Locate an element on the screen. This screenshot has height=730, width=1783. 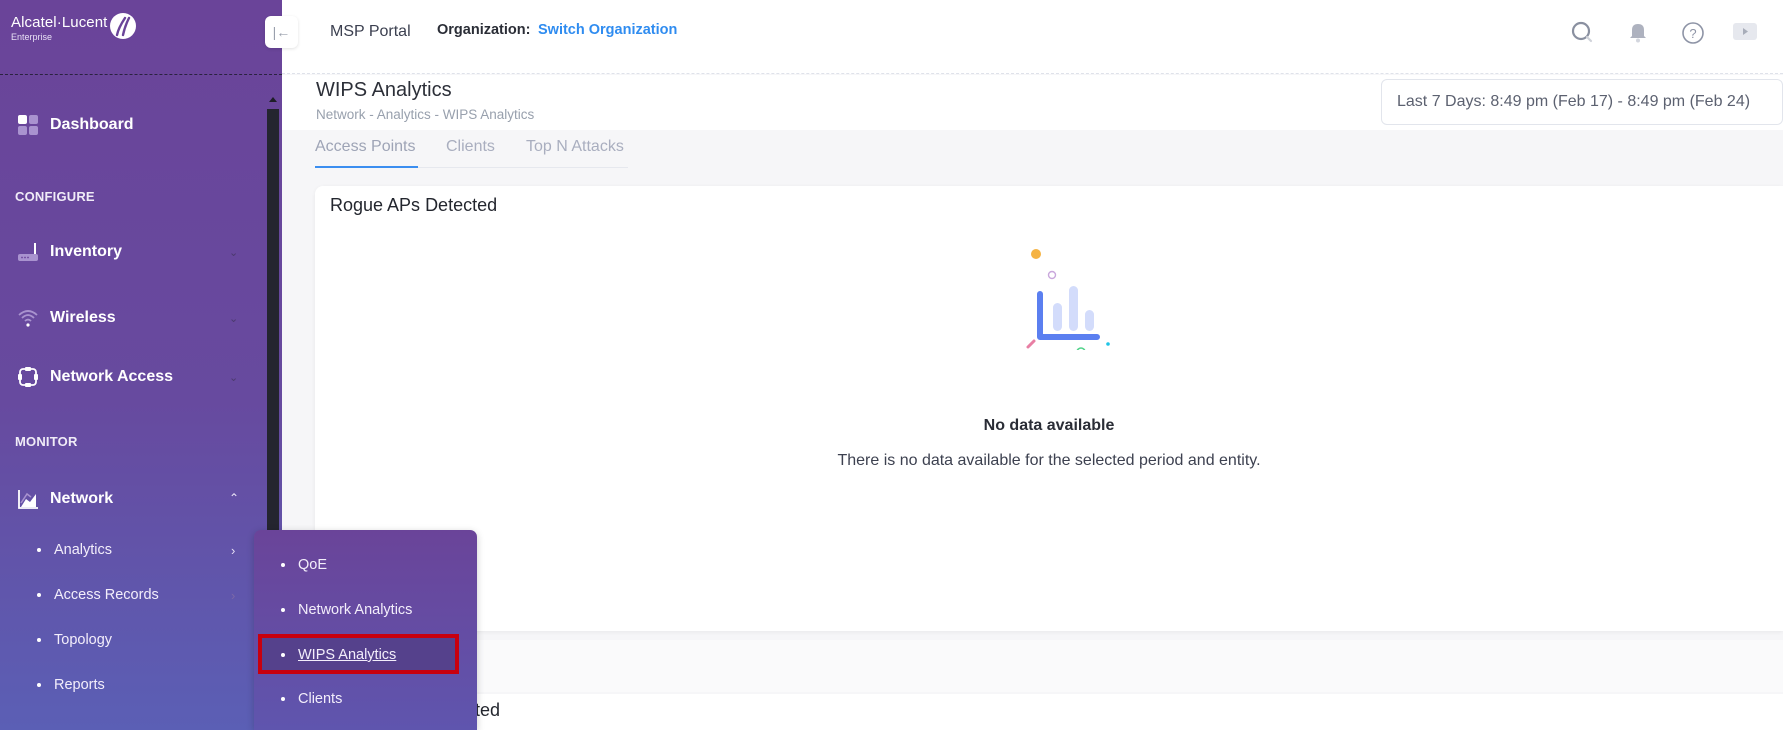
brand-logo: Alcatel·Lucent Enterprise is located at coordinates (73, 38).